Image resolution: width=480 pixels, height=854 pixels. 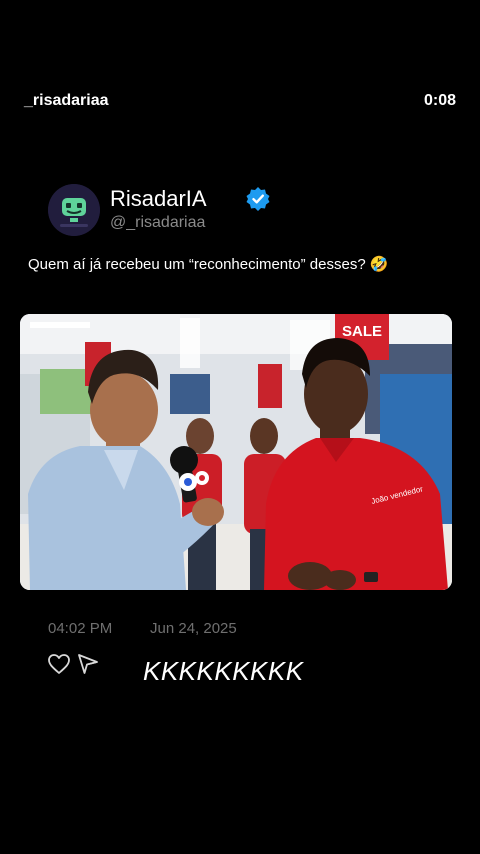 I want to click on post-date: Jun 24, 2025, so click(x=193, y=628).